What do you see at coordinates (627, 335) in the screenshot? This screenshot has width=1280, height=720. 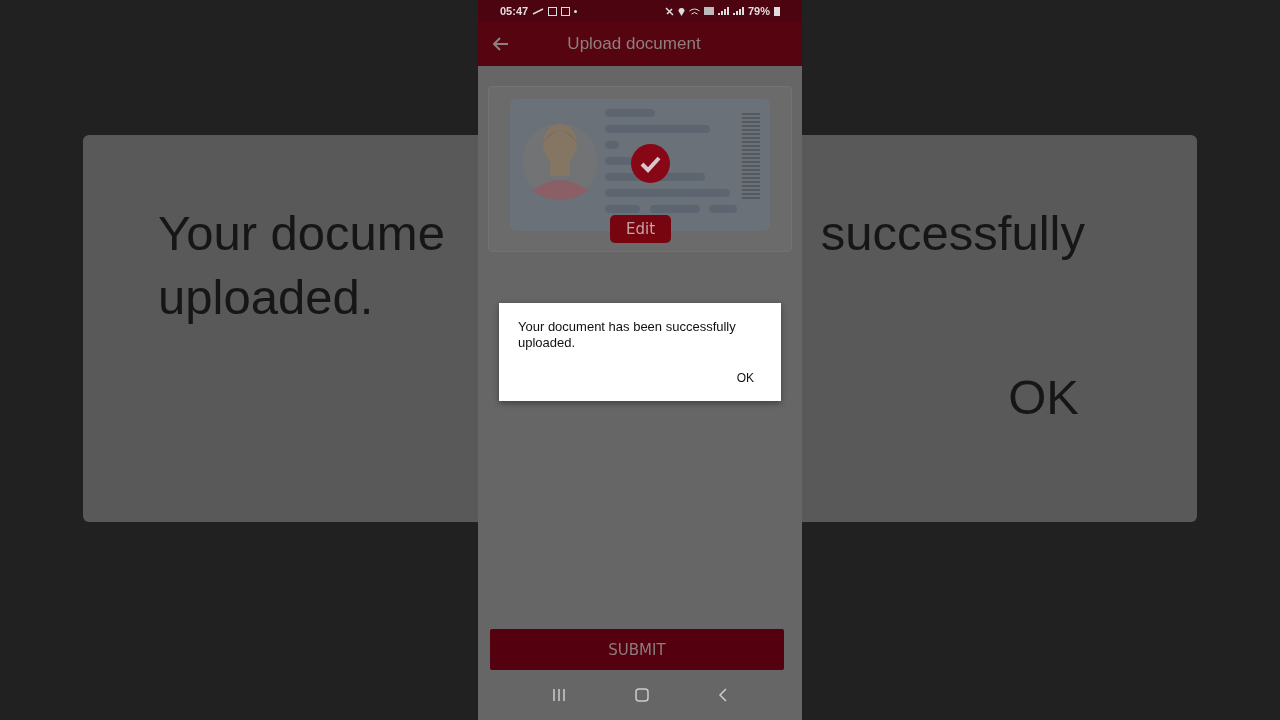 I see `dialog-message: Your document has been successfully uploaded.` at bounding box center [627, 335].